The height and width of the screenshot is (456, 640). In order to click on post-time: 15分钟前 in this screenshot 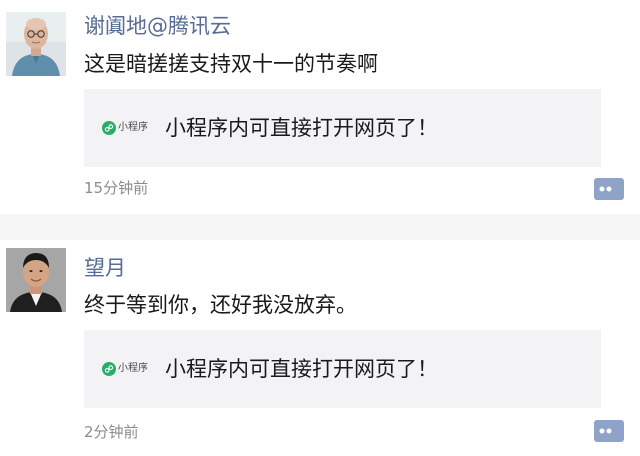, I will do `click(116, 188)`.